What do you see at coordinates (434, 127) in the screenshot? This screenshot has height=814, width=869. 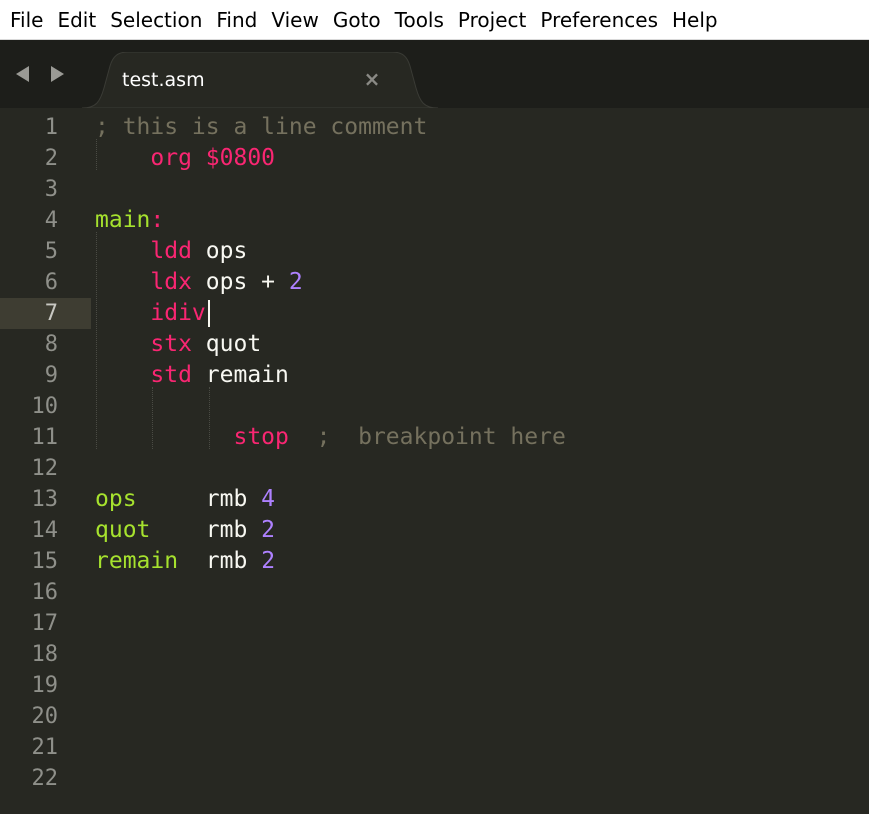 I see `code-line: 1 ; this is a line comment` at bounding box center [434, 127].